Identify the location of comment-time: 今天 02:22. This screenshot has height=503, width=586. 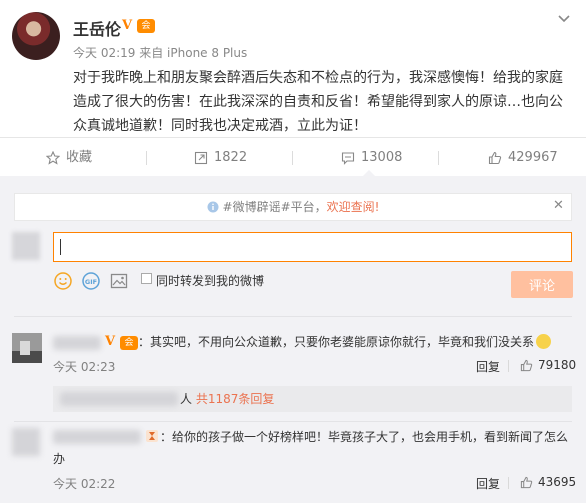
(84, 484).